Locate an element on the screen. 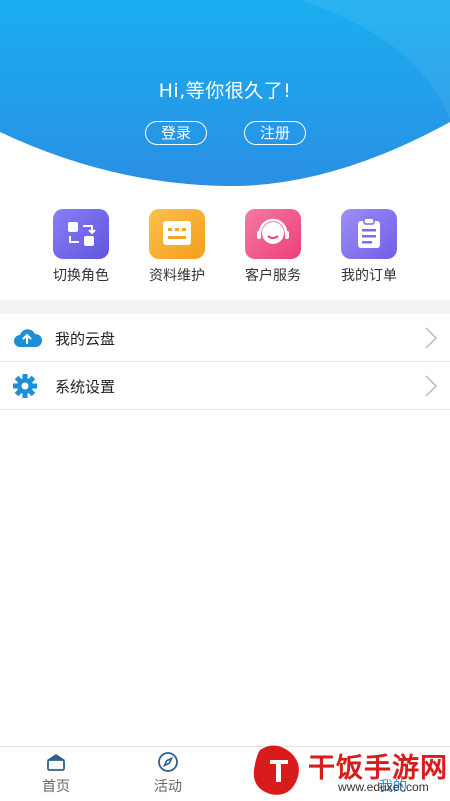 This screenshot has width=450, height=801. quick-action-customer-service: 客户服务 is located at coordinates (273, 247).